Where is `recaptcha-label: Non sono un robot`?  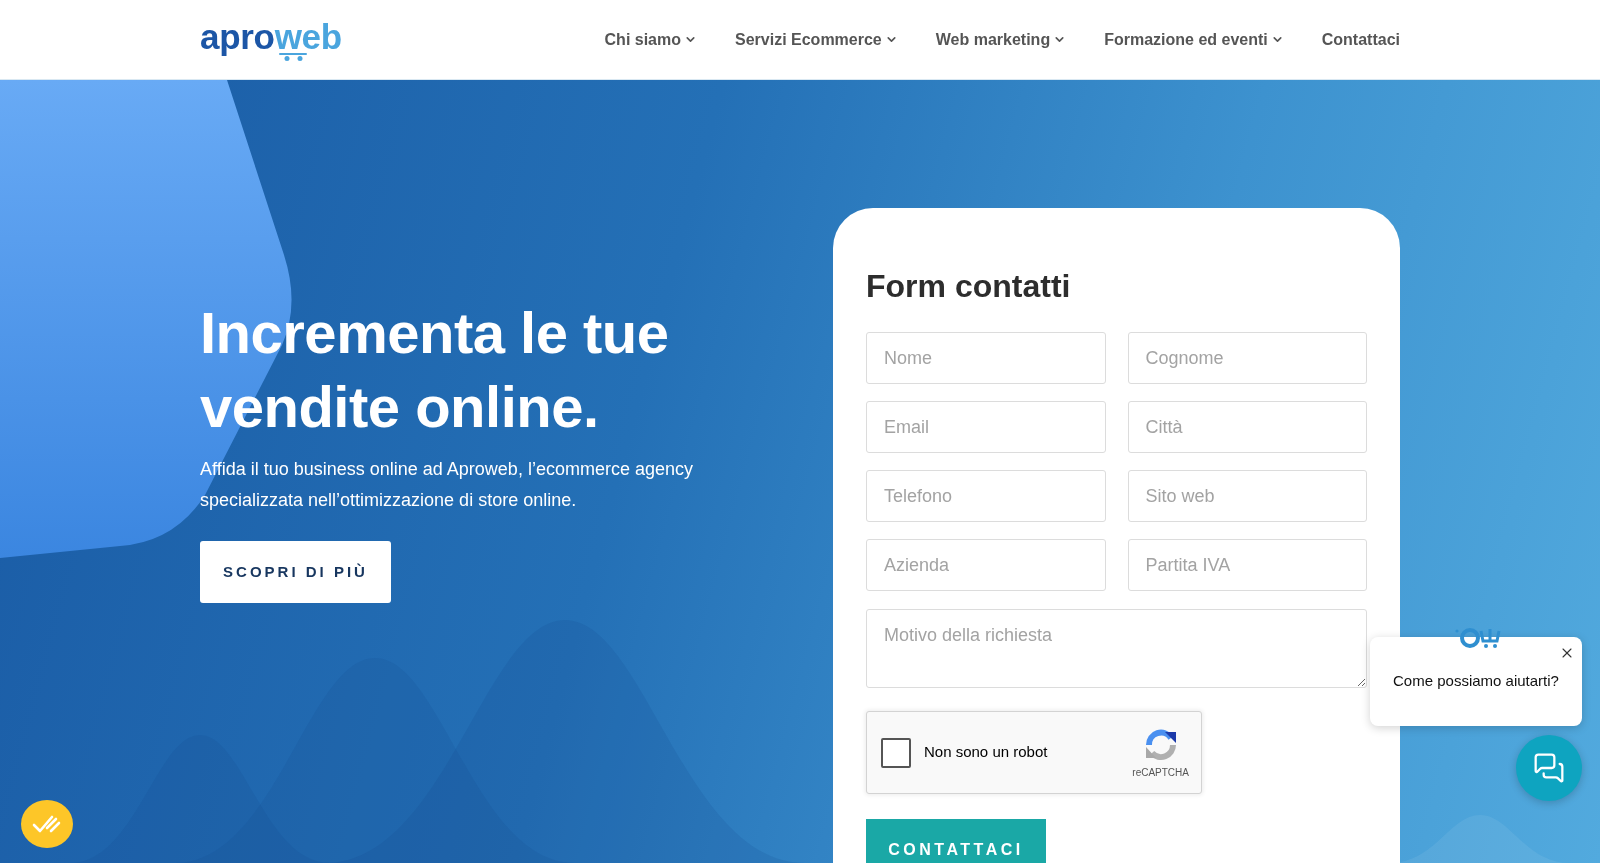
recaptcha-label: Non sono un robot is located at coordinates (986, 752).